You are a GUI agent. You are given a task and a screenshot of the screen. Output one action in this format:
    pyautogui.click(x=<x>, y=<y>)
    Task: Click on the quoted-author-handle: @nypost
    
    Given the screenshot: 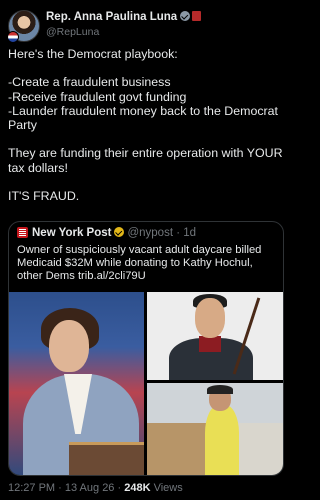 What is the action you would take?
    pyautogui.click(x=150, y=233)
    